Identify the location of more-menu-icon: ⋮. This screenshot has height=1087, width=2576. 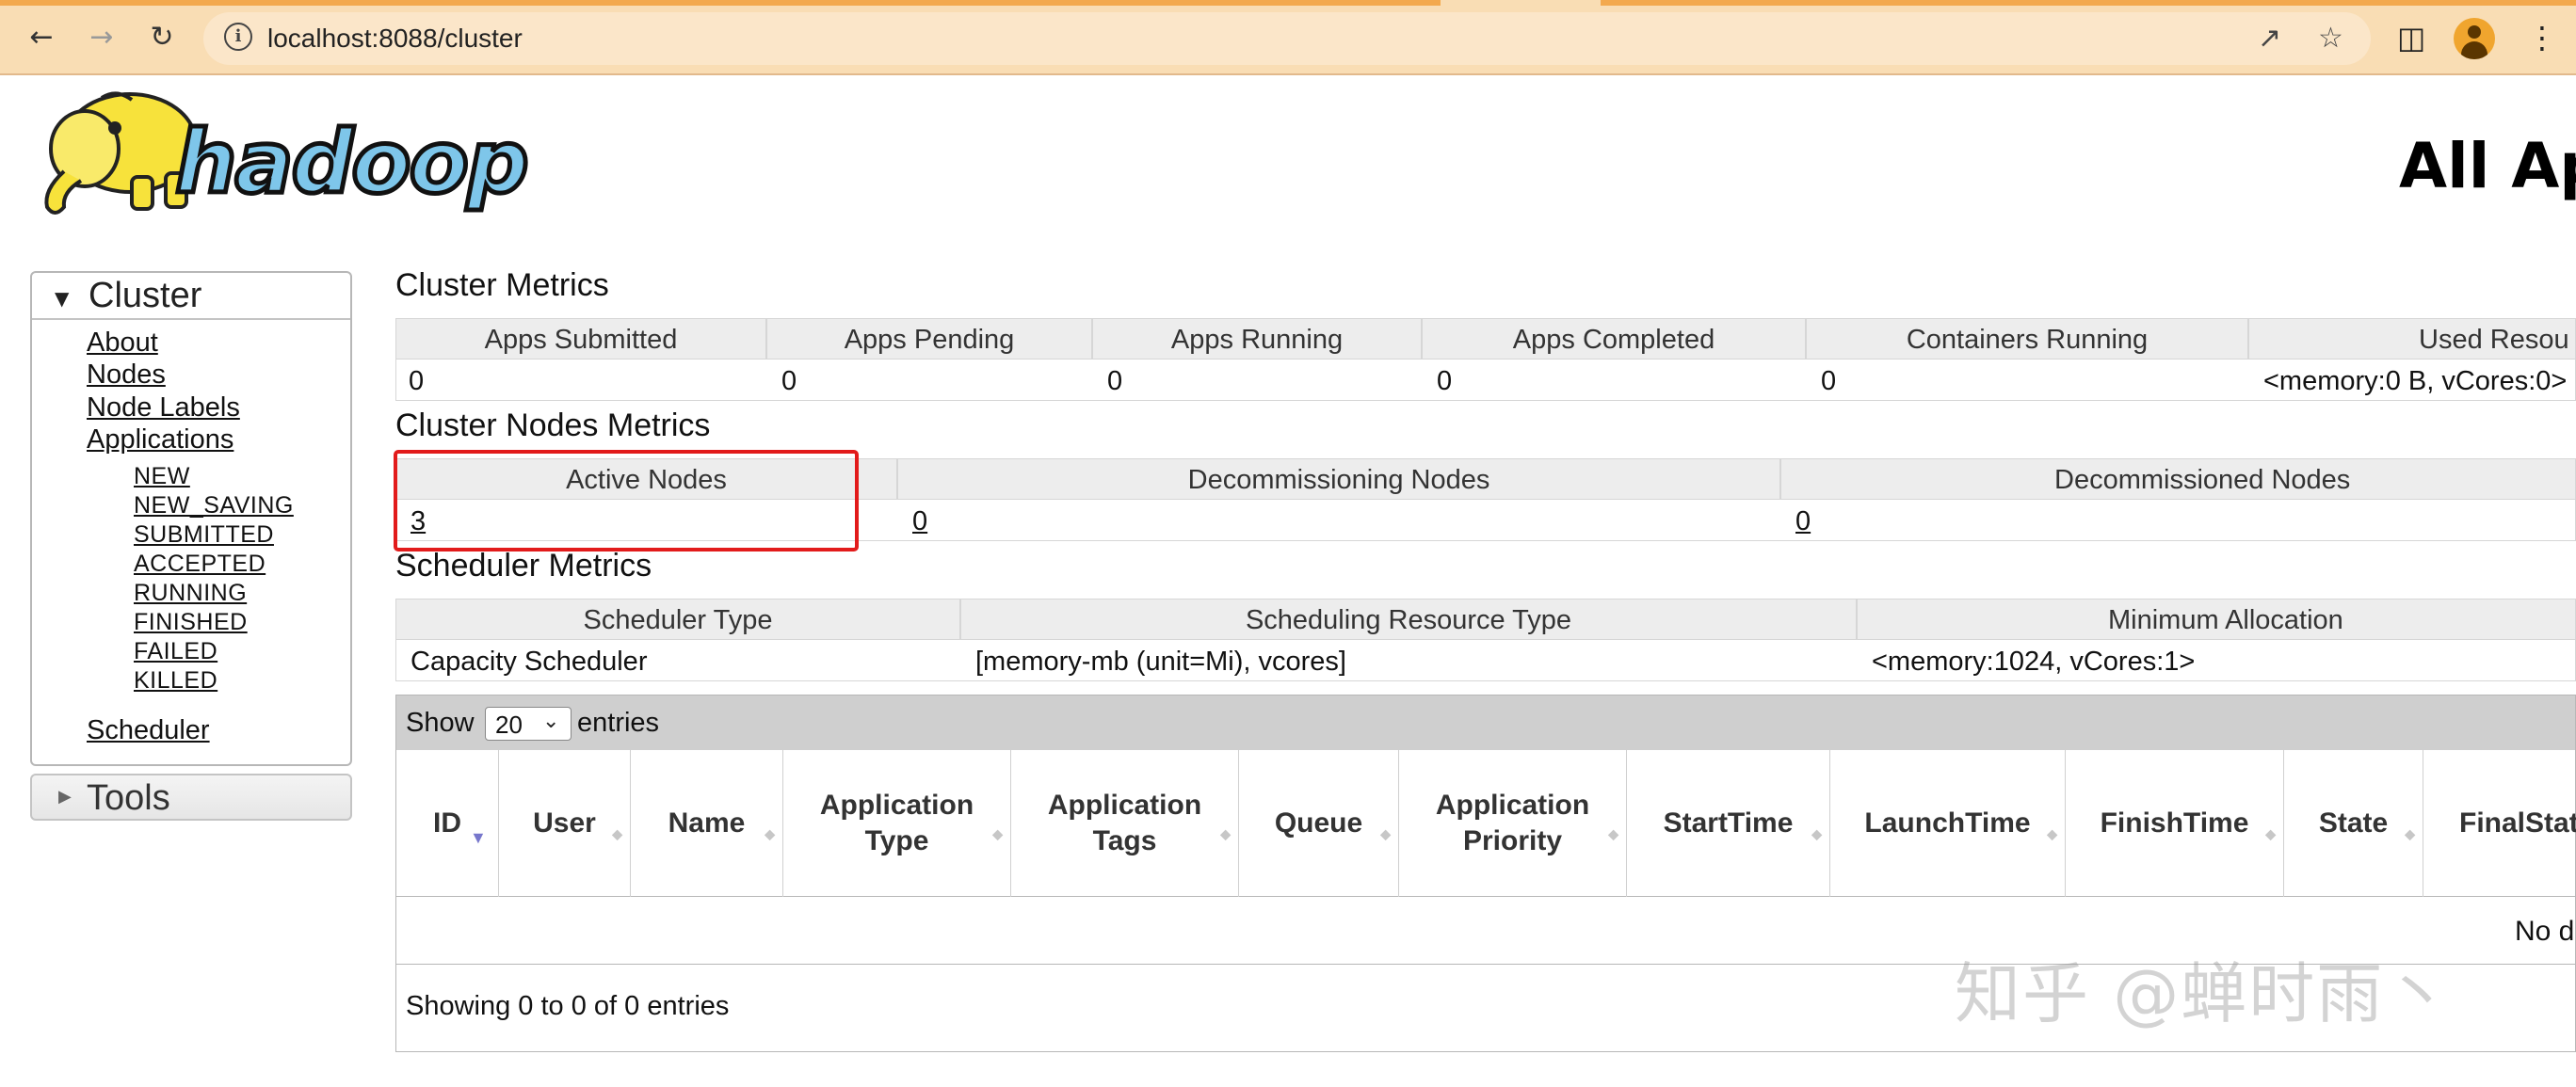
(2542, 37).